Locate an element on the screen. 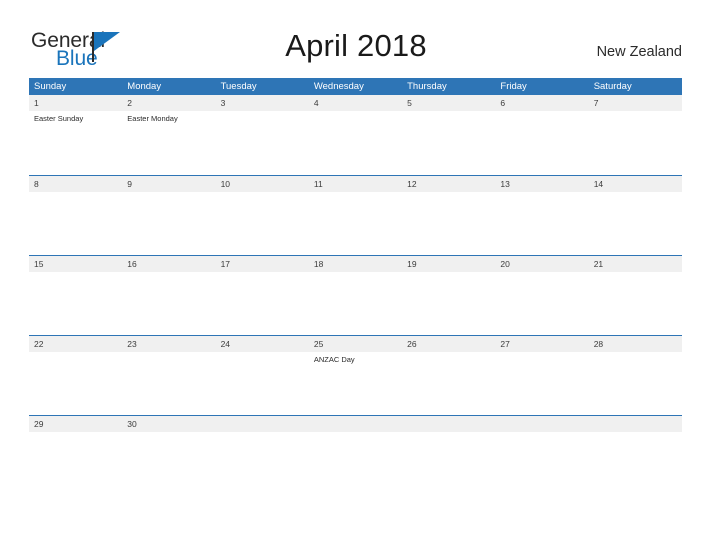 Image resolution: width=712 pixels, height=550 pixels. day-number: 8 is located at coordinates (75, 184).